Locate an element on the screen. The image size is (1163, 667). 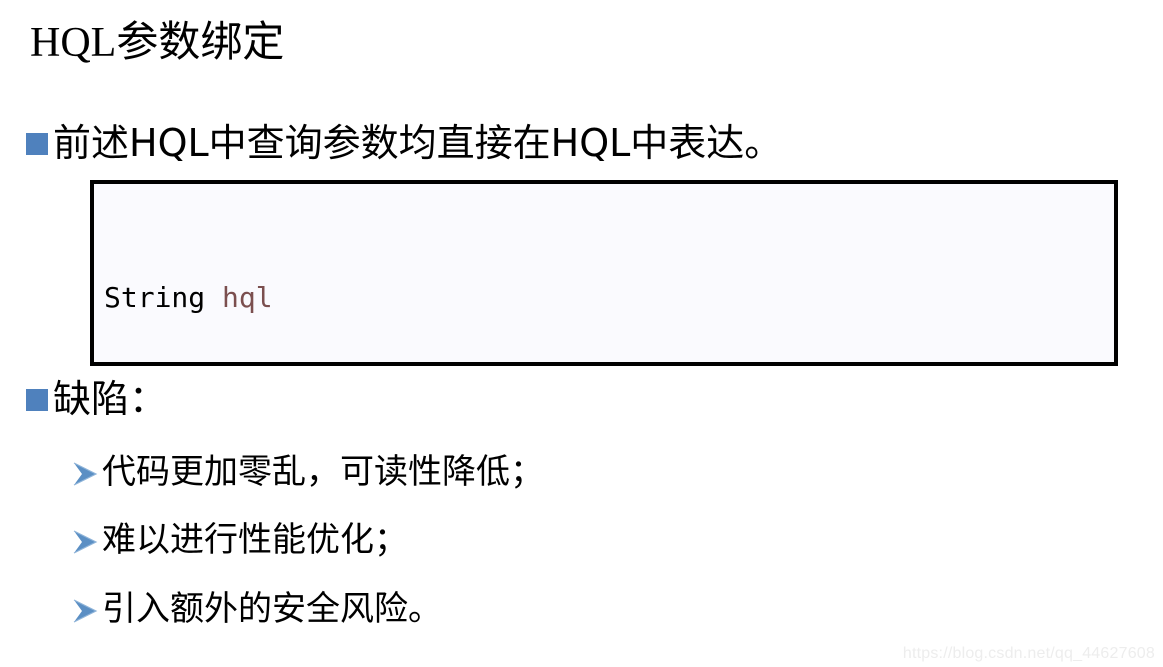
code-token-plain: String is located at coordinates (163, 297).